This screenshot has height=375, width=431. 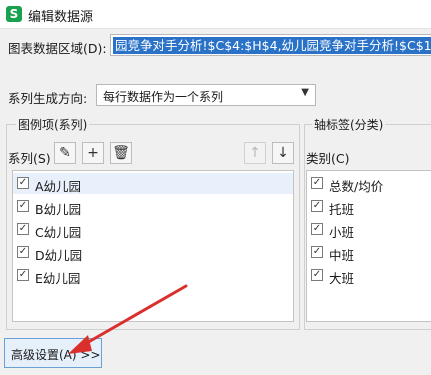 What do you see at coordinates (153, 206) in the screenshot?
I see `list-item: ✓ B幼儿园` at bounding box center [153, 206].